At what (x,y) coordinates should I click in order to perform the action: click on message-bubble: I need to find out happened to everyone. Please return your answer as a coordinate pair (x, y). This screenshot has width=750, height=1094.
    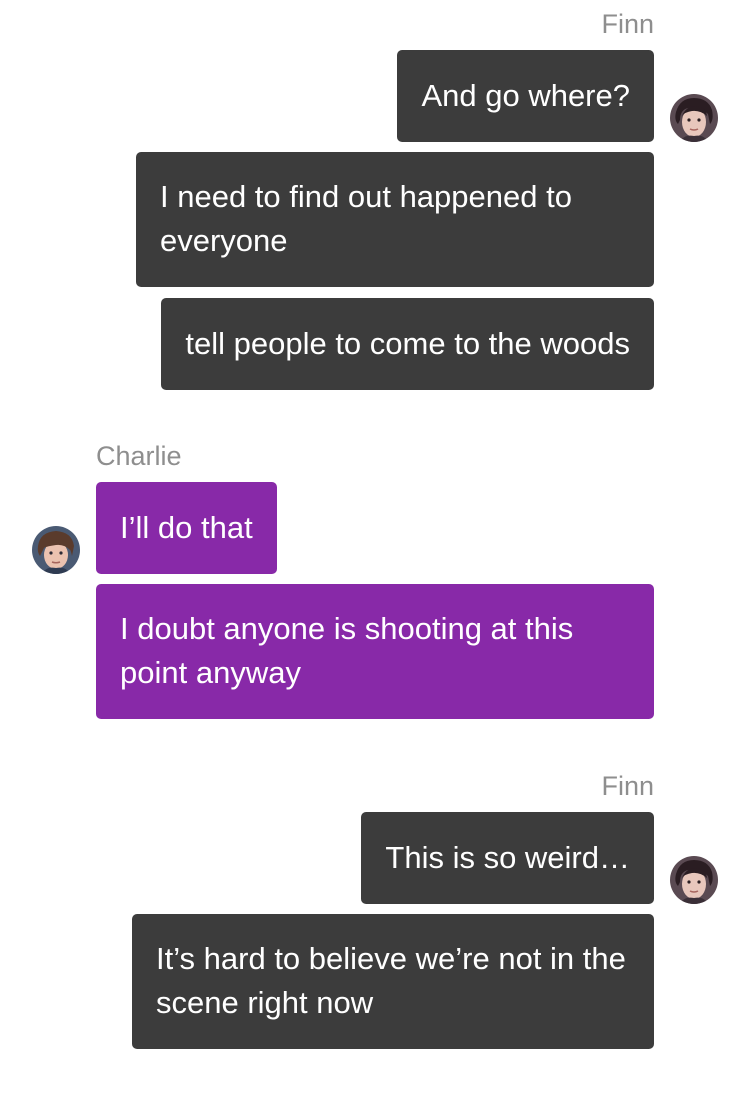
    Looking at the image, I should click on (395, 219).